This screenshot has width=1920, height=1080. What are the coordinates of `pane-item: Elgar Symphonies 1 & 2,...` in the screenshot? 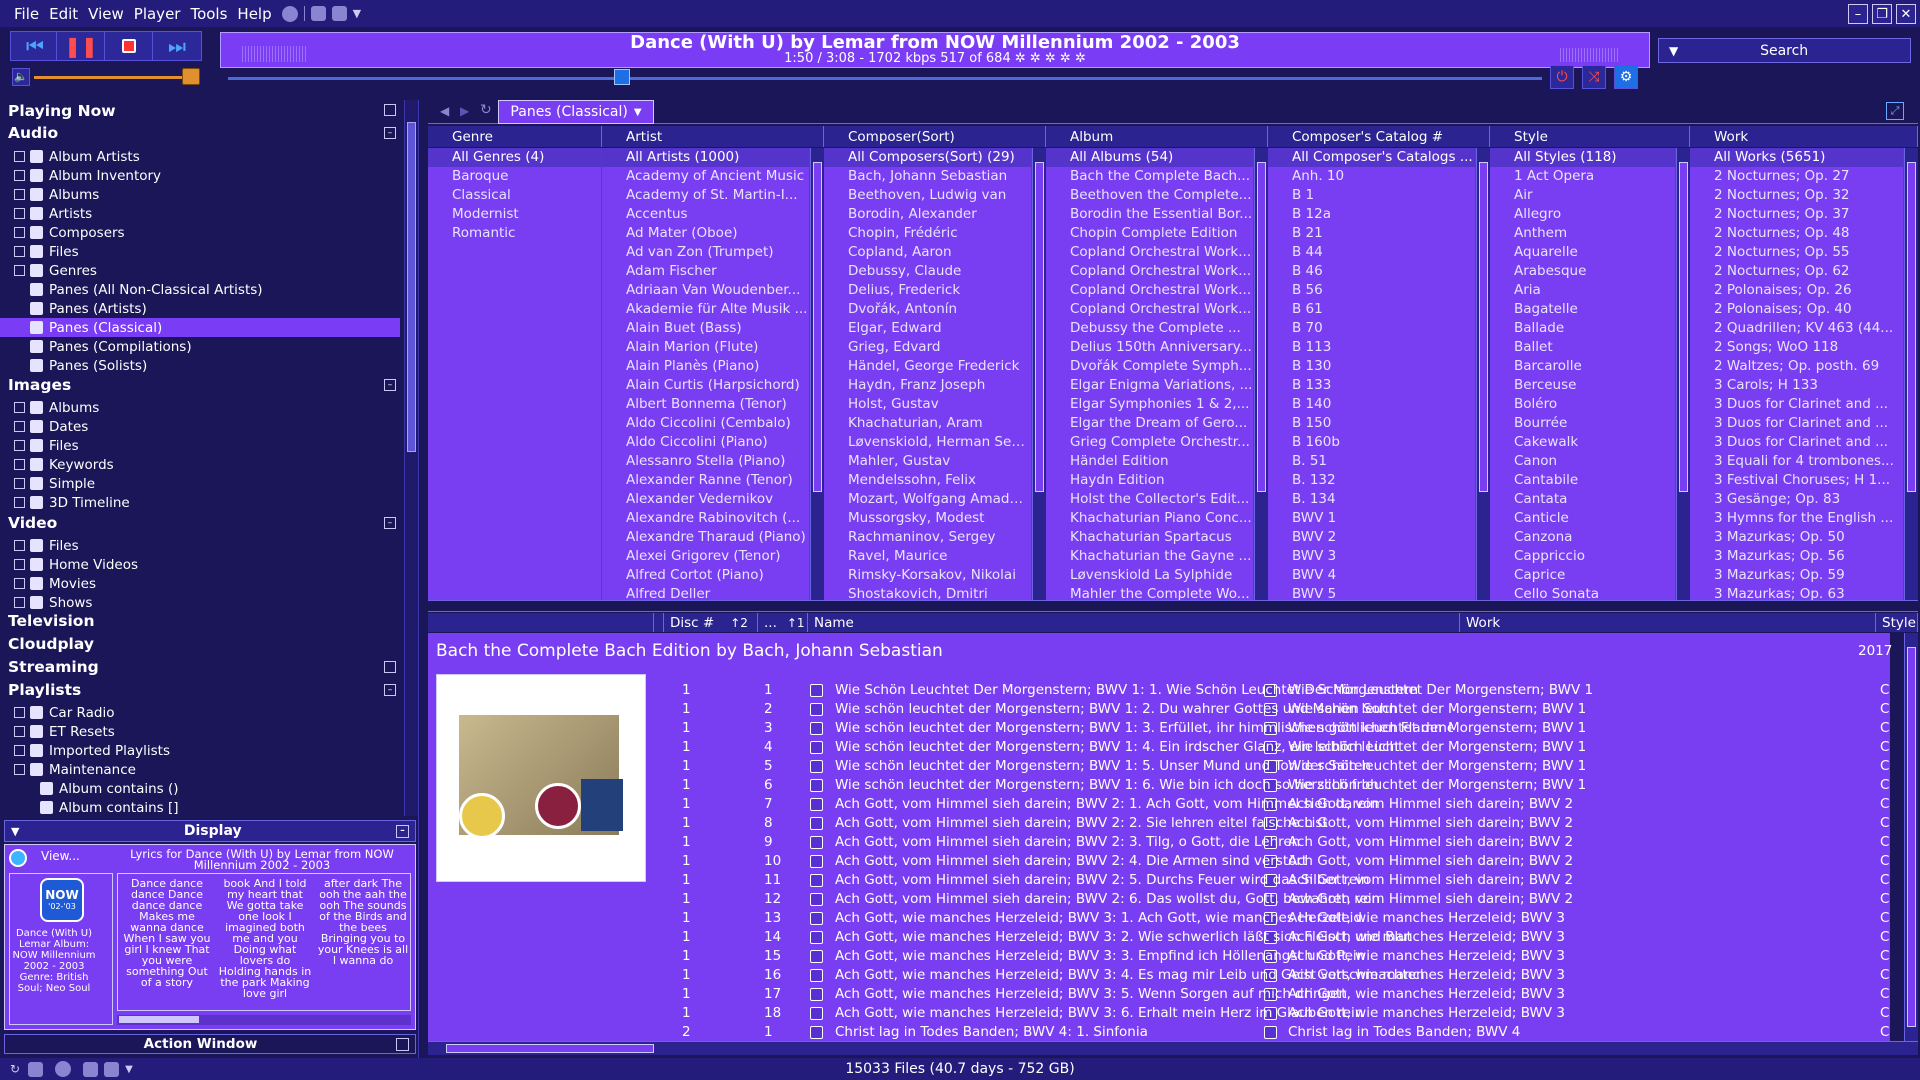 It's located at (1149, 404).